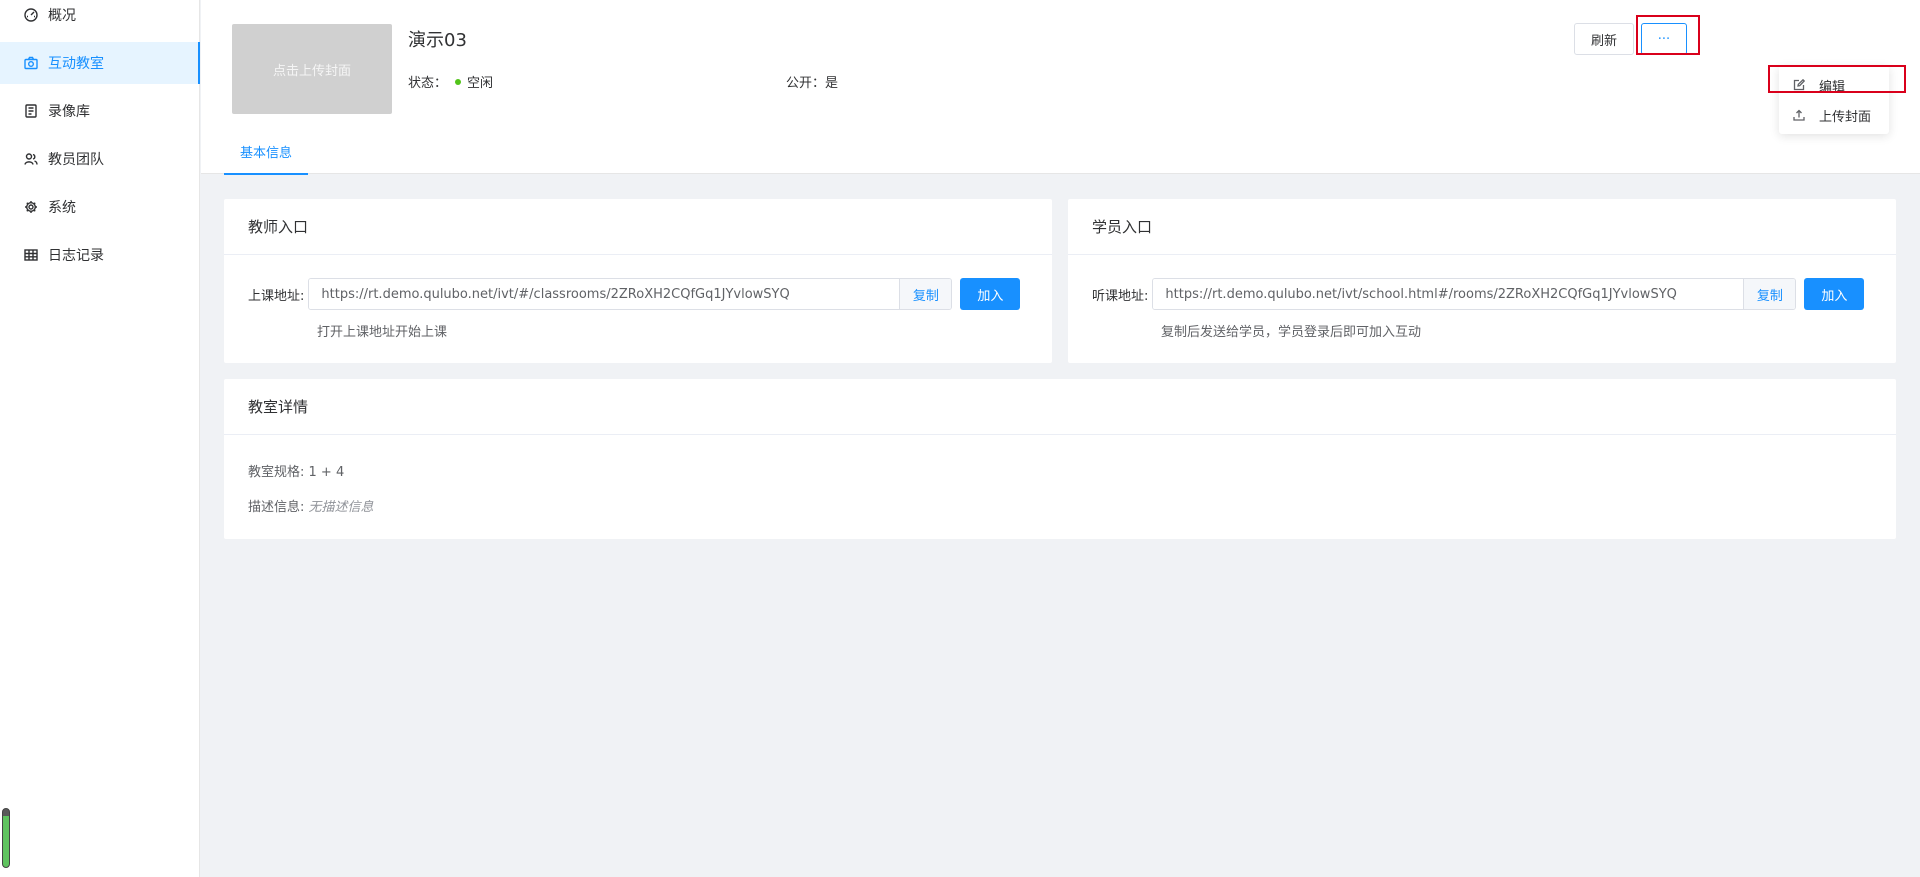 Image resolution: width=1920 pixels, height=877 pixels. I want to click on dropdown-item-edit: 编辑, so click(1834, 85).